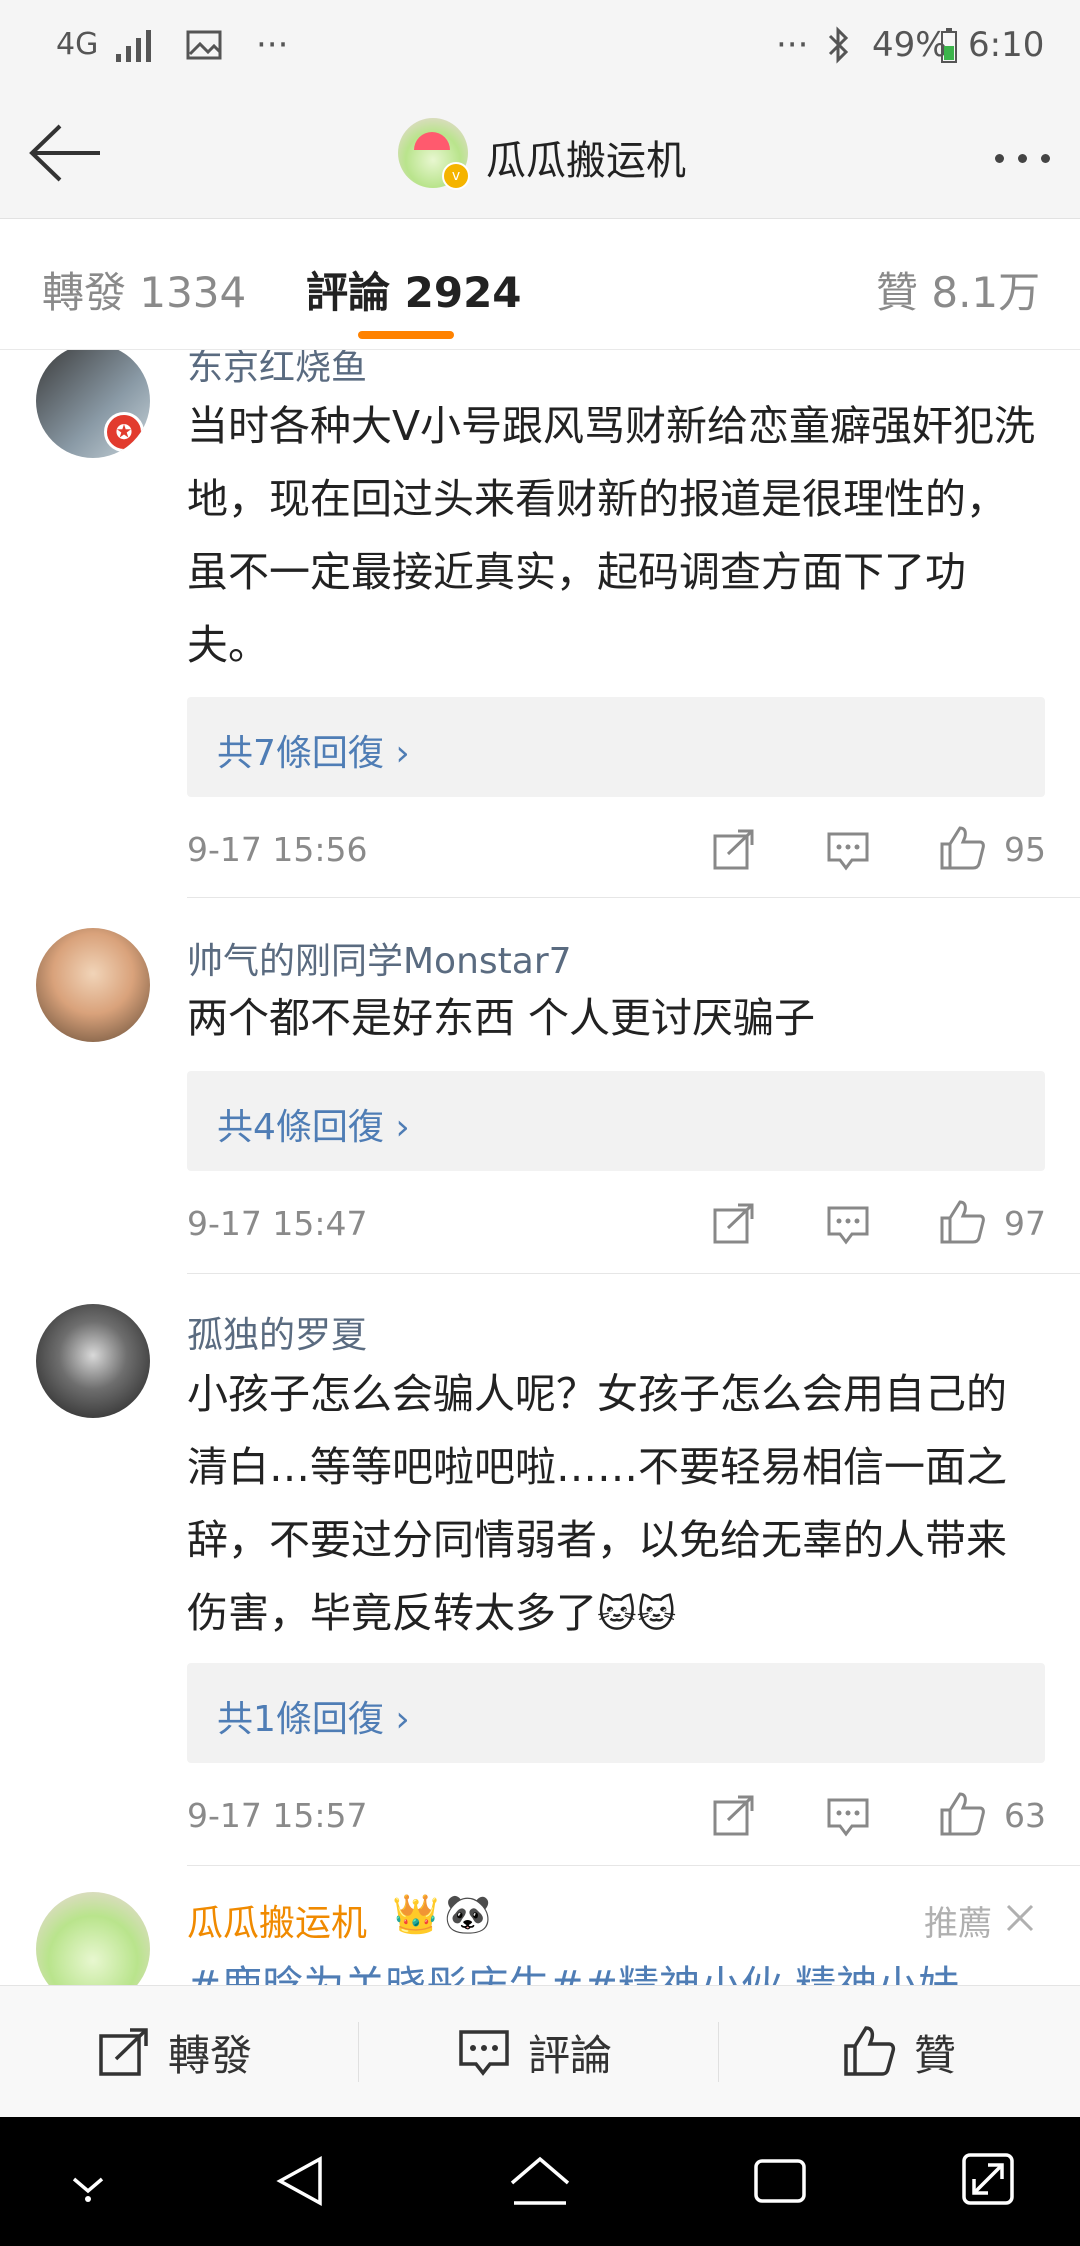  I want to click on home-icon, so click(540, 2181).